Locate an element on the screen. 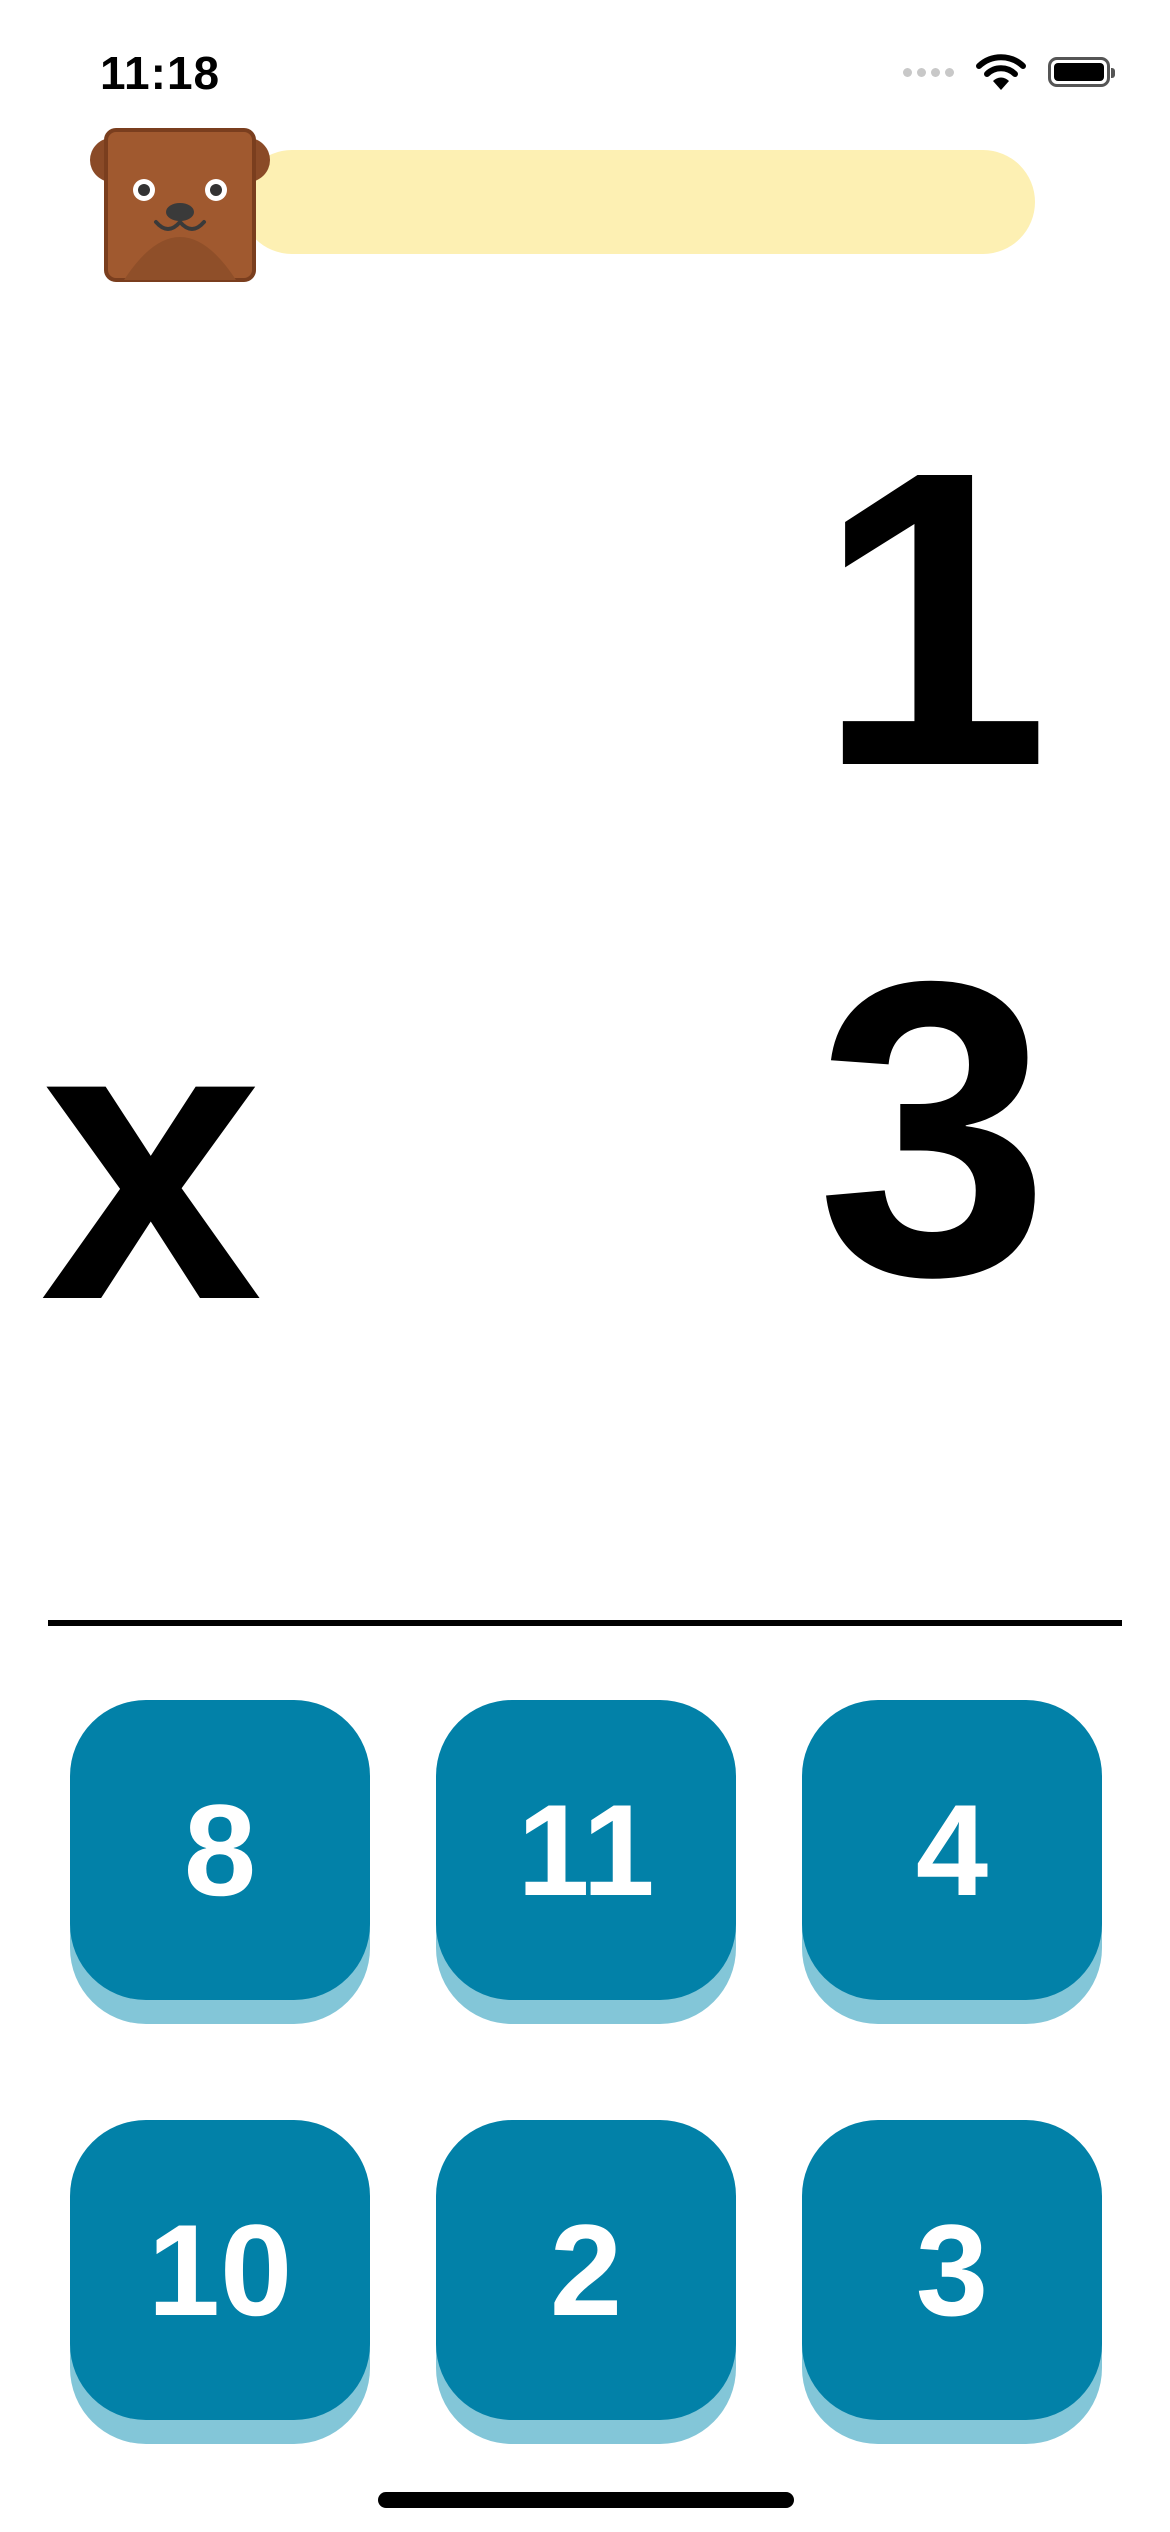  answer-button-4: 4 is located at coordinates (952, 1850).